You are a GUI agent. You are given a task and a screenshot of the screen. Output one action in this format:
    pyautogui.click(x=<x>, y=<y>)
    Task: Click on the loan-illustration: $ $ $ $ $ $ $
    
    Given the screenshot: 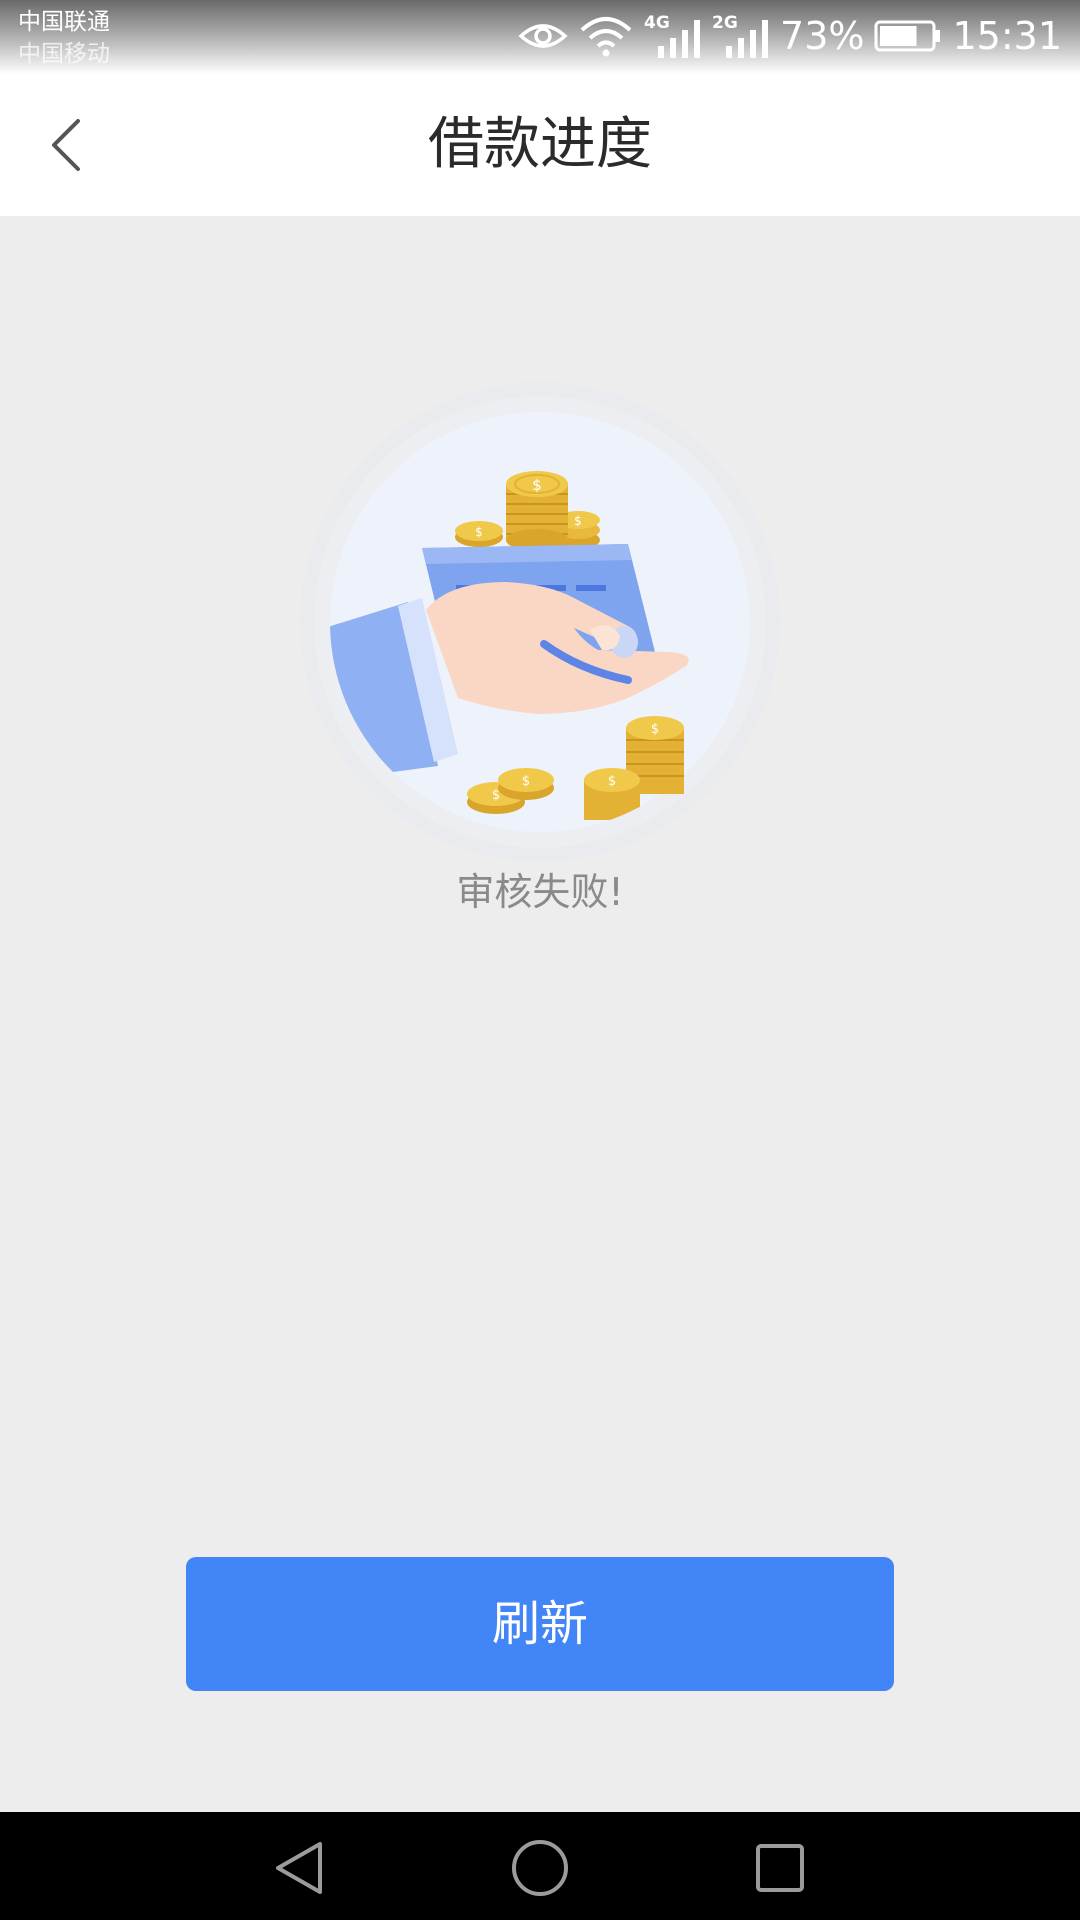 What is the action you would take?
    pyautogui.click(x=540, y=622)
    